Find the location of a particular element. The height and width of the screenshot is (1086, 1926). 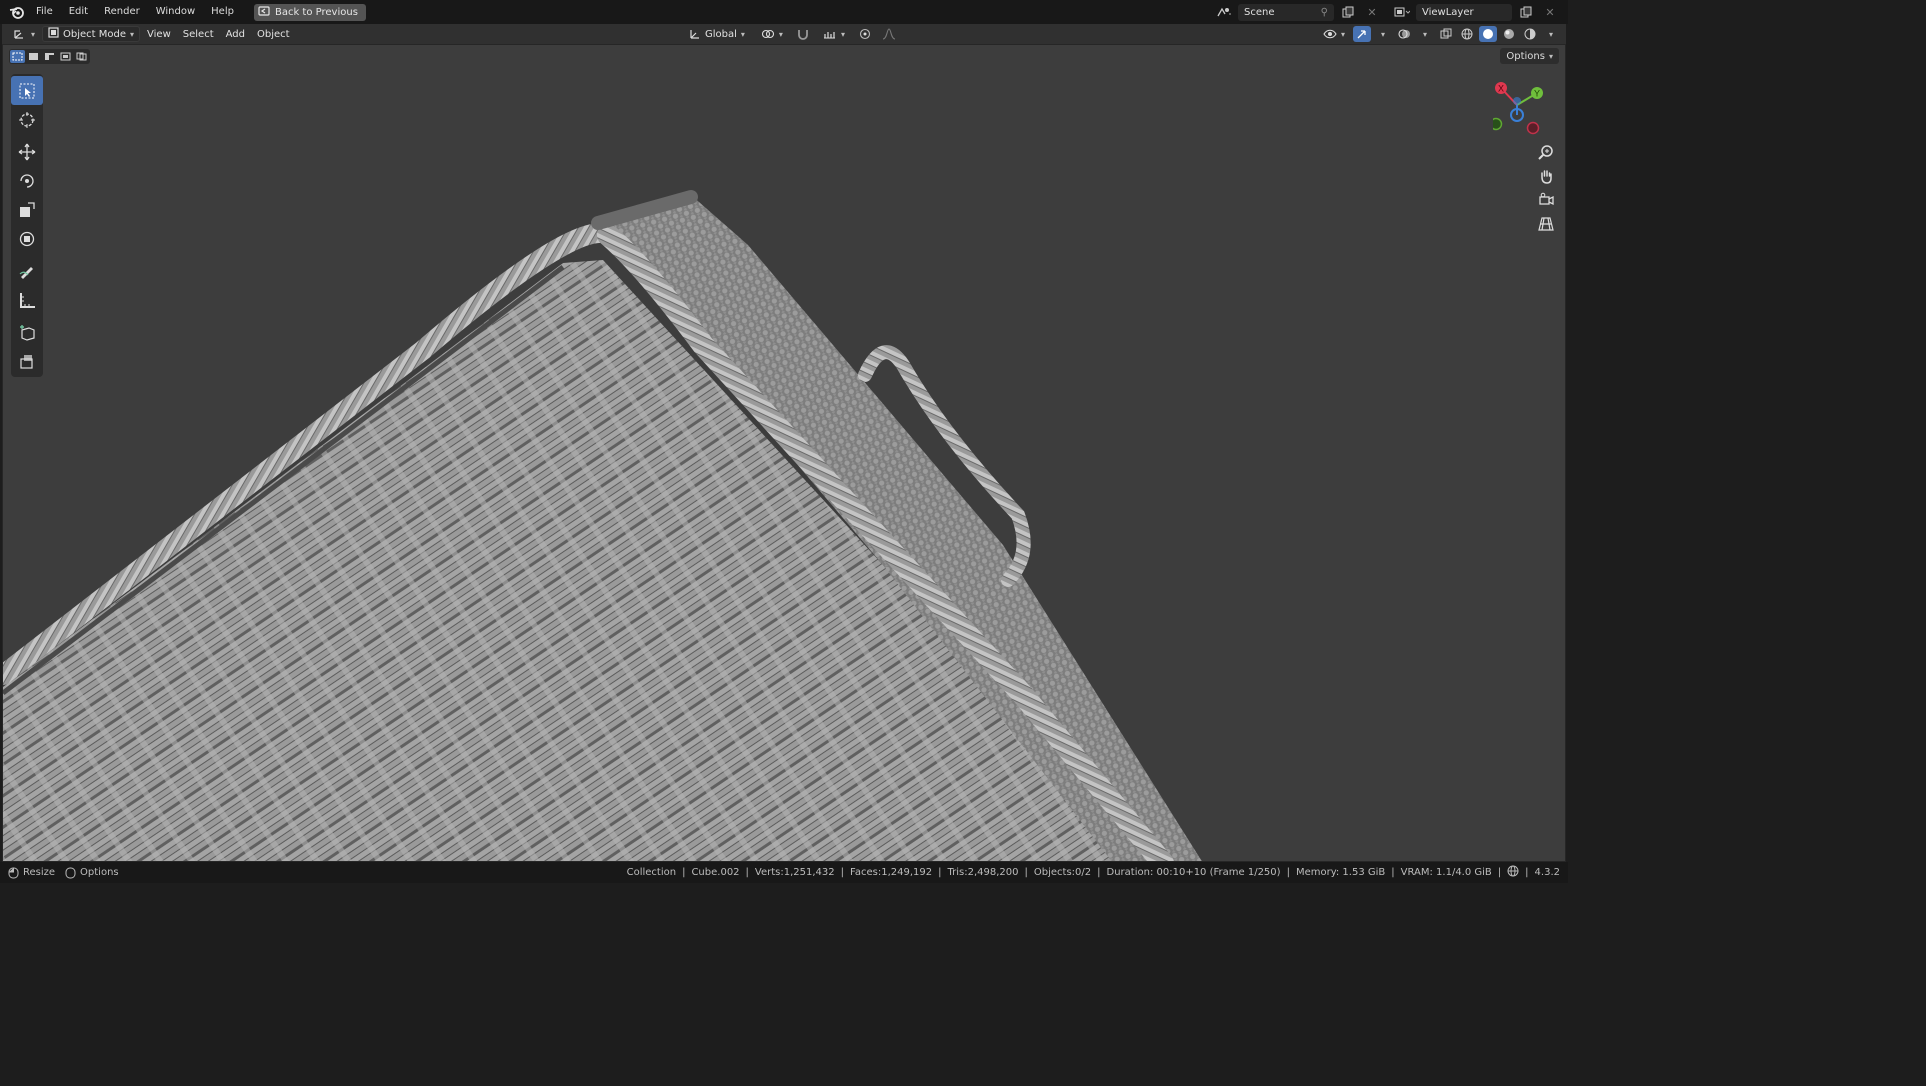

proportional-falloff-dropdown is located at coordinates (889, 34).